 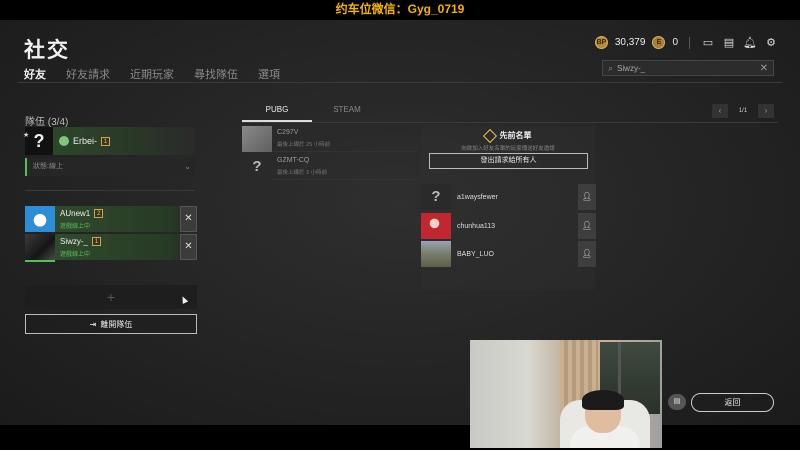 I want to click on prev-page-button: ‹, so click(x=720, y=111).